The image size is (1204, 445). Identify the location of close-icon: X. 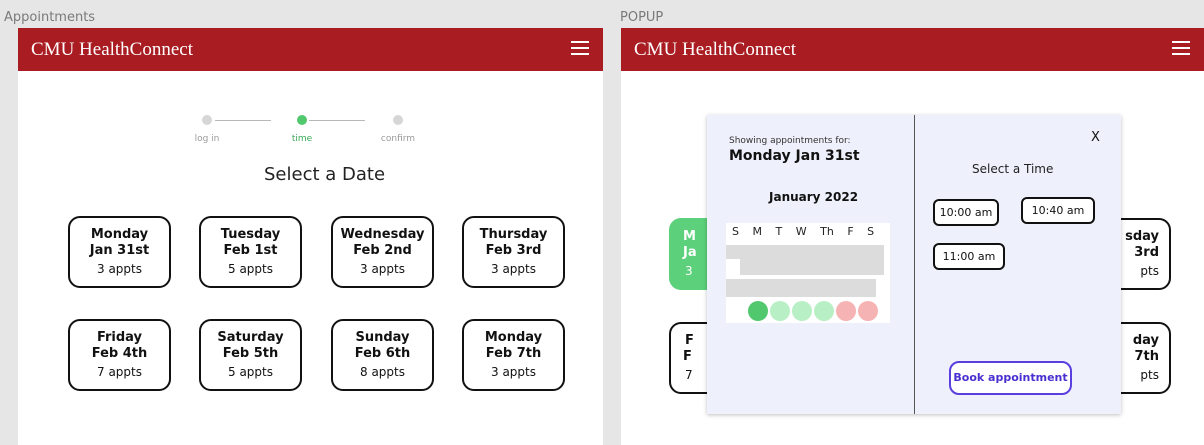
(1095, 137).